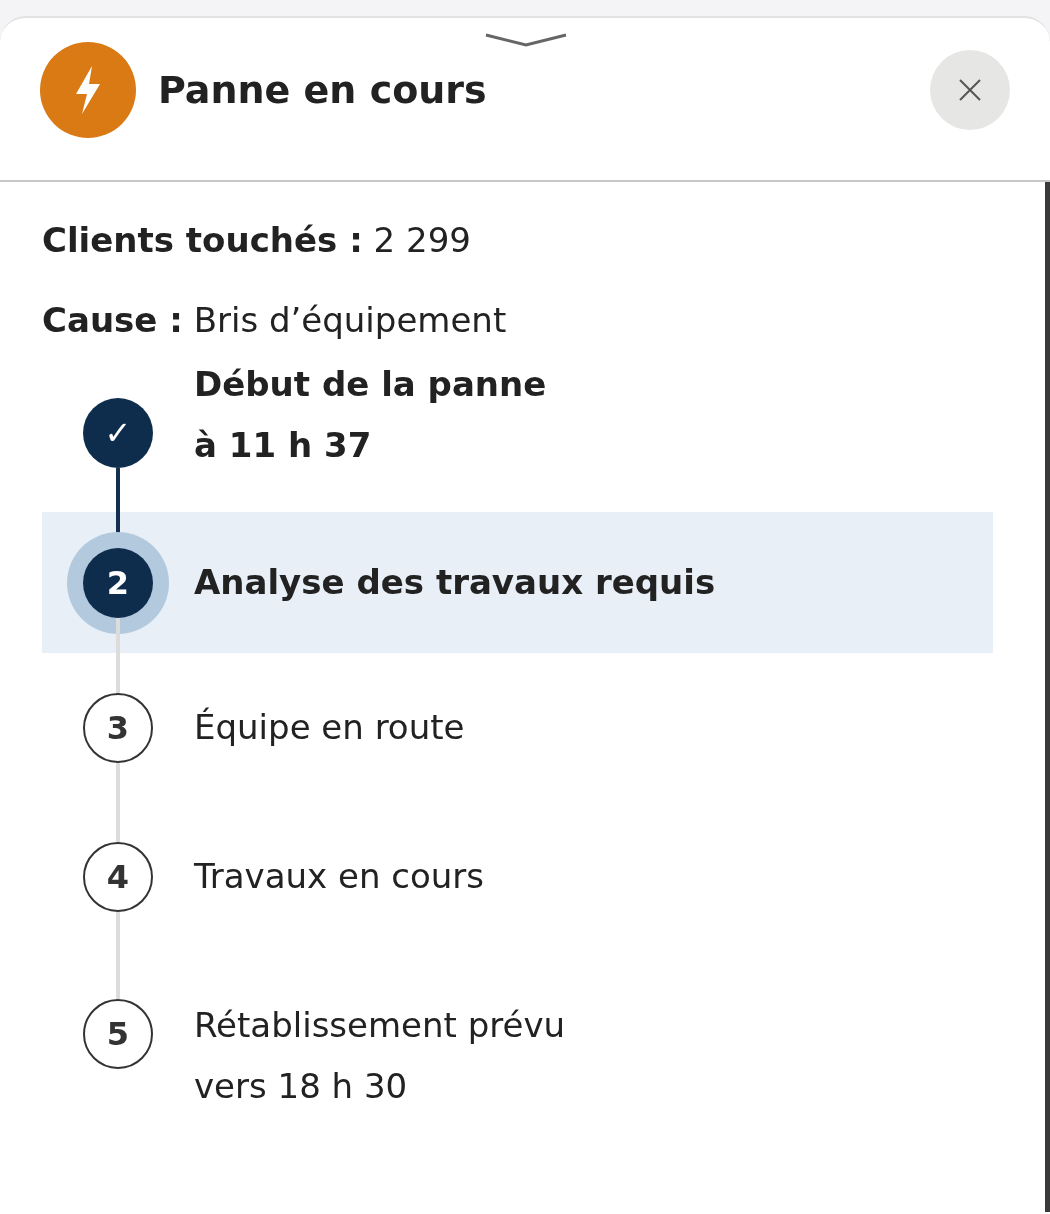 The width and height of the screenshot is (1050, 1214). I want to click on panel-title: Panne en cours, so click(323, 90).